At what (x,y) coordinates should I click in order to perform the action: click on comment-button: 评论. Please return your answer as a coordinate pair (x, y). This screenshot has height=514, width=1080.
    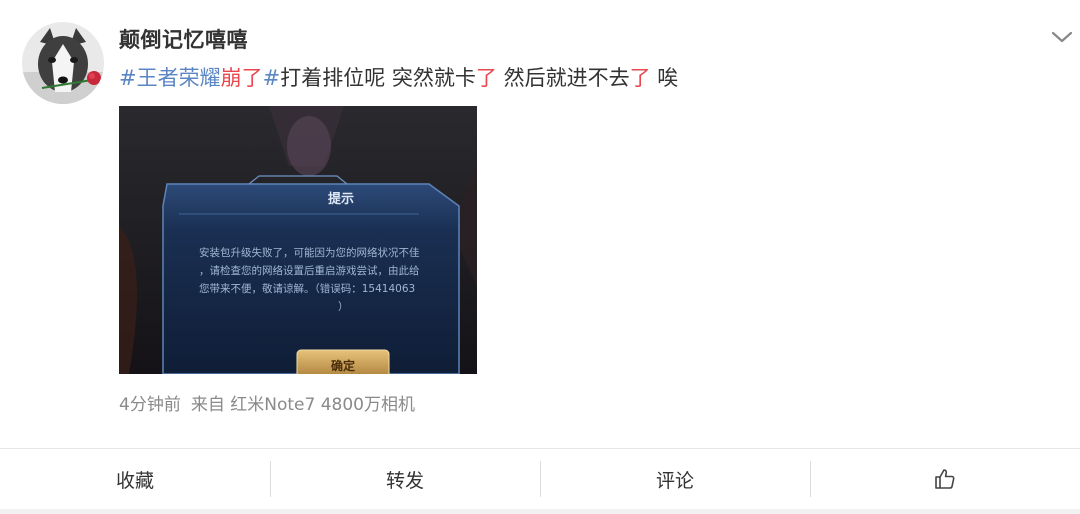
    Looking at the image, I should click on (675, 479).